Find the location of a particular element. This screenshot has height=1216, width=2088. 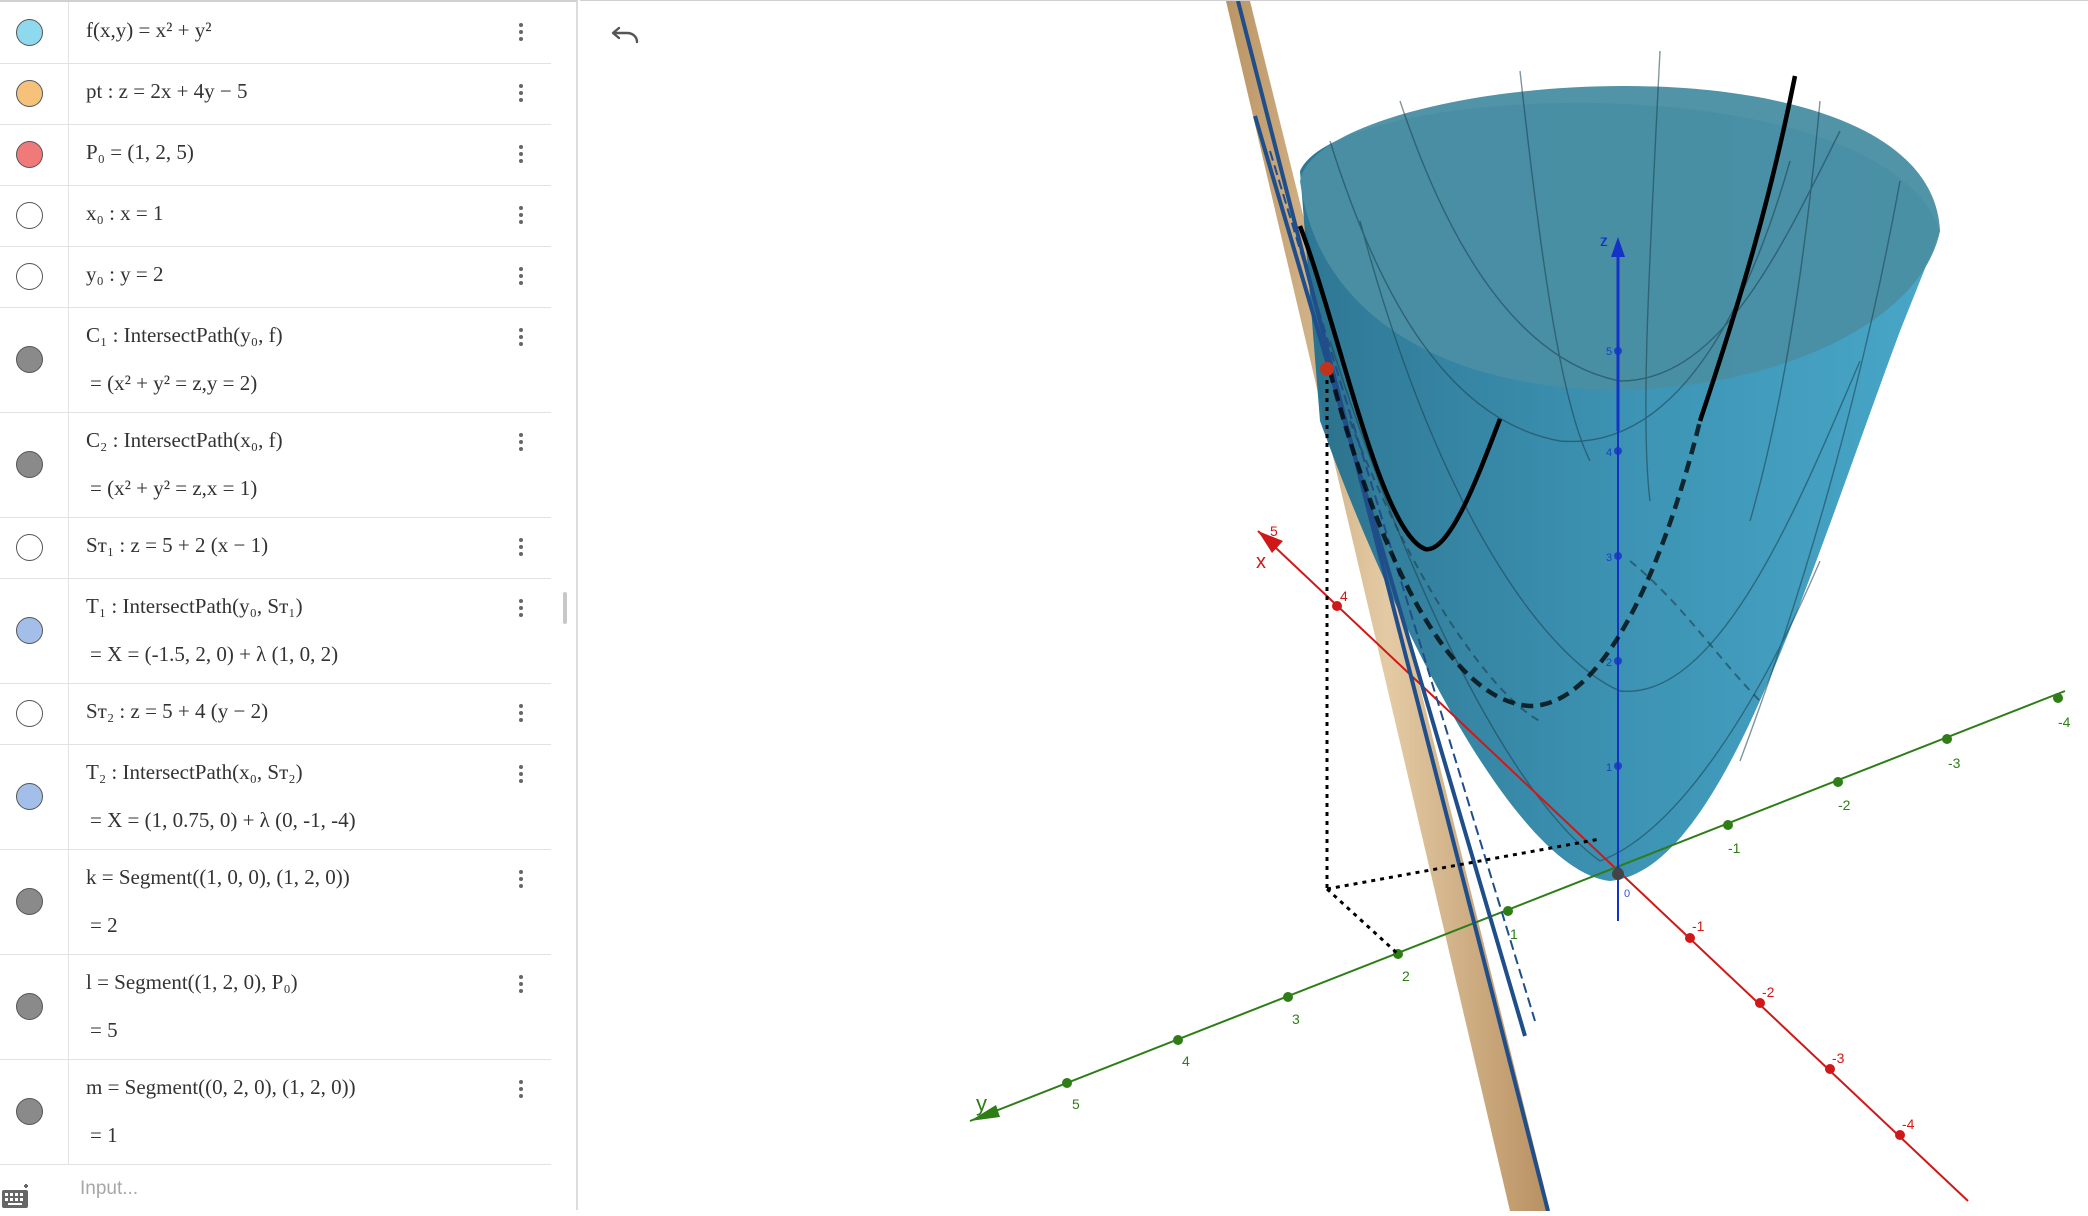

algebra-item-pt: pt : z = 2x + 4y − 5 is located at coordinates (275, 94).